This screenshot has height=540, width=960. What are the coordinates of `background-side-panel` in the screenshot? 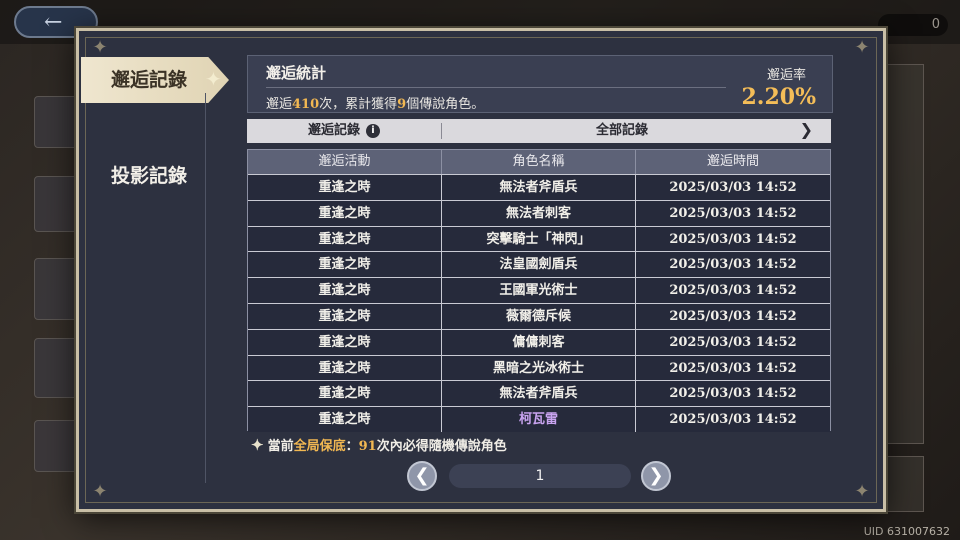 It's located at (902, 254).